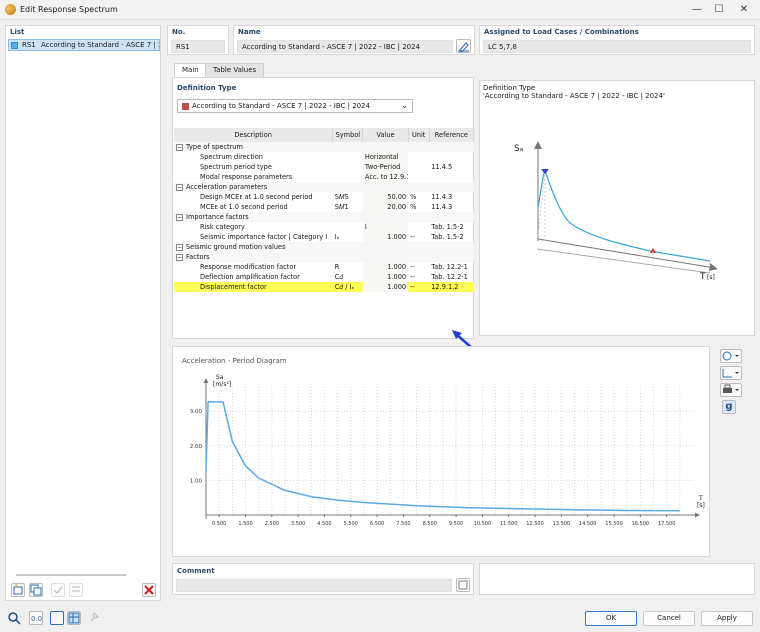  I want to click on tab-main: Main, so click(190, 70).